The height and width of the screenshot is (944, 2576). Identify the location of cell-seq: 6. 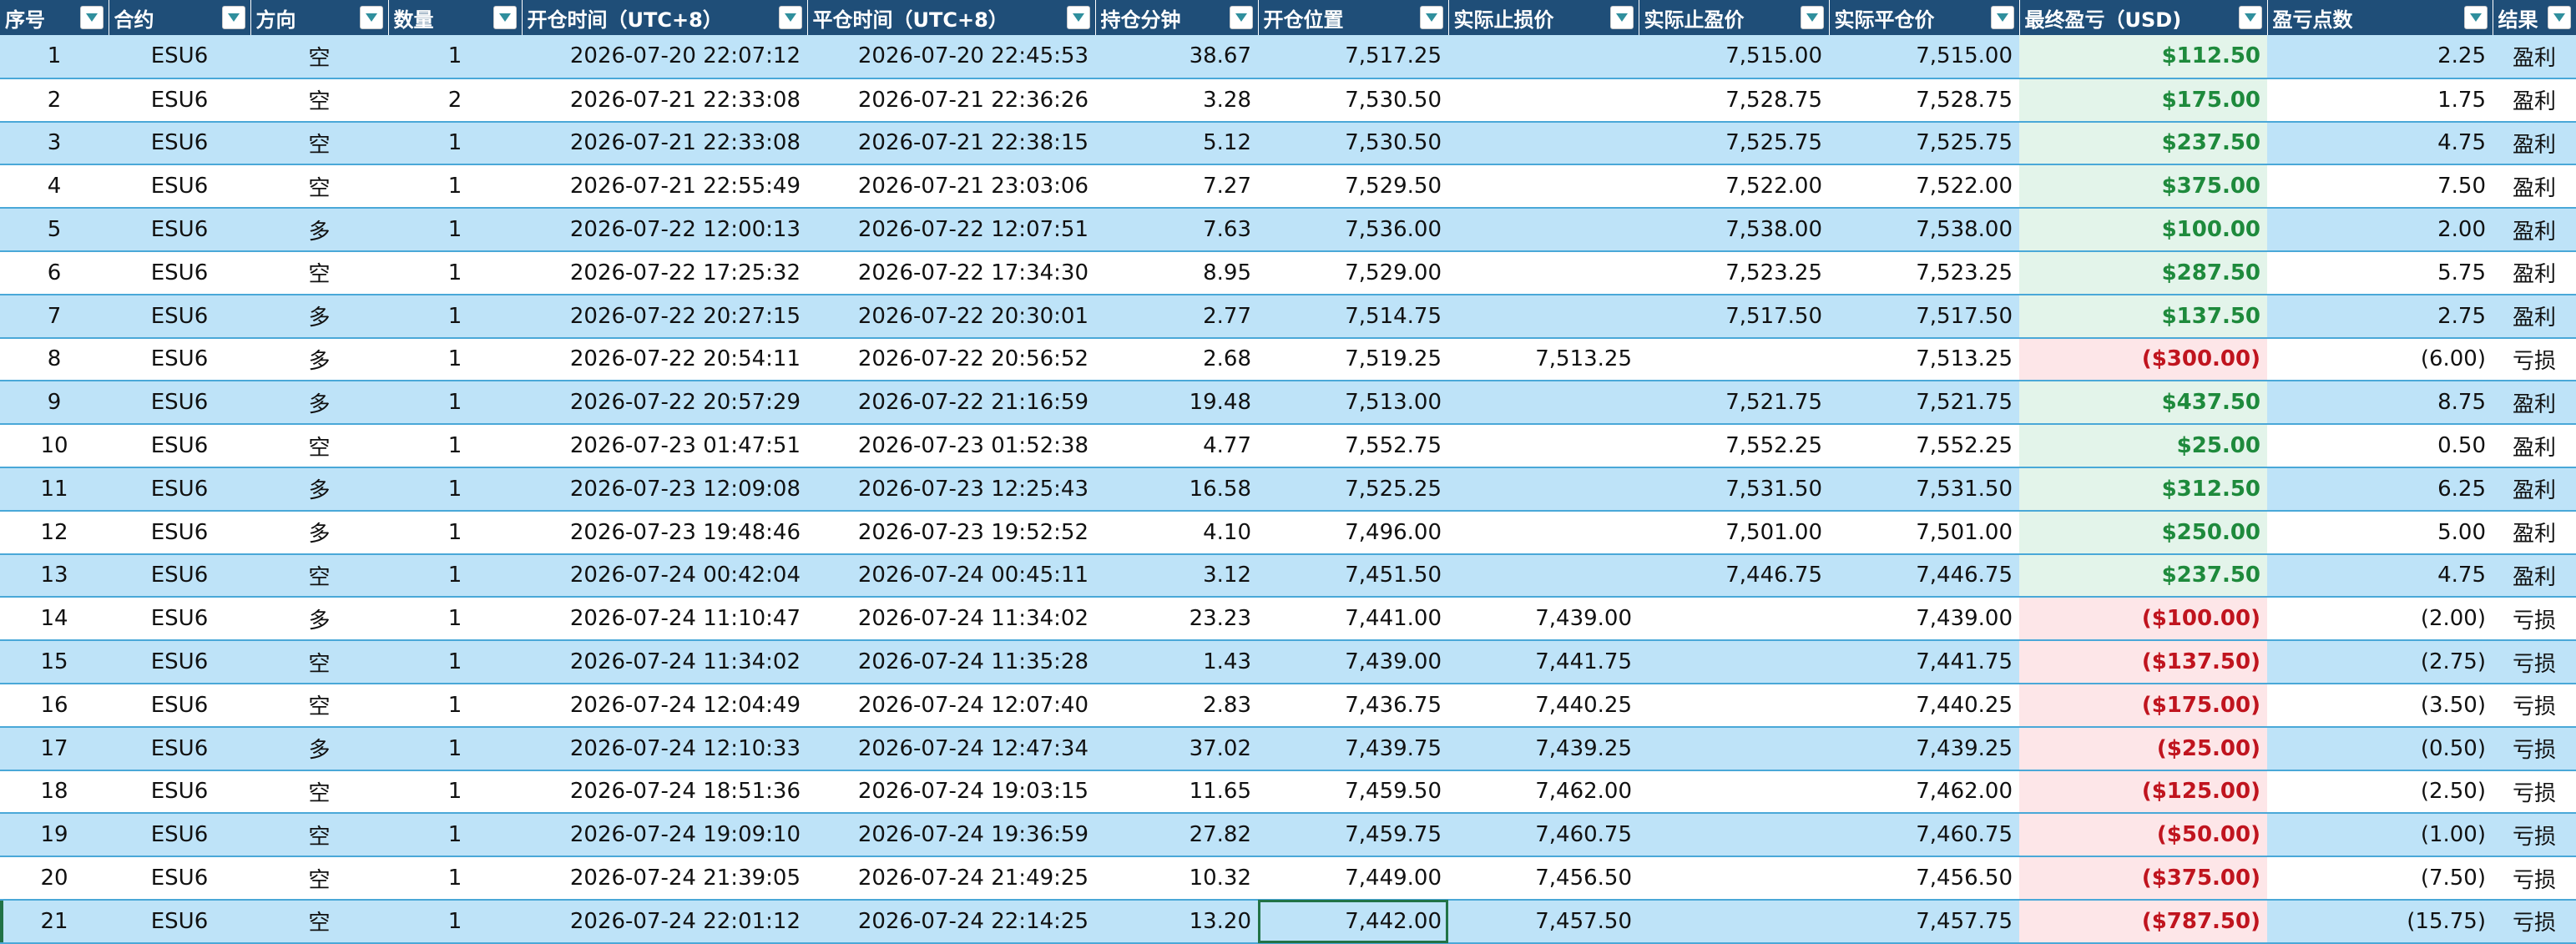
(54, 273).